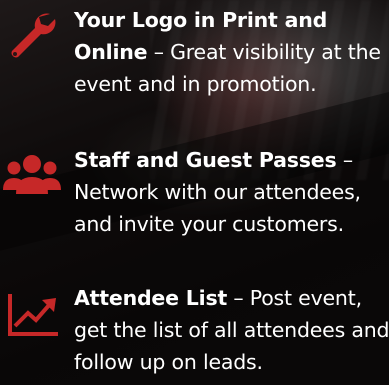 This screenshot has height=385, width=389. Describe the element at coordinates (205, 160) in the screenshot. I see `feature-title: Staff and Guest Passes` at that location.